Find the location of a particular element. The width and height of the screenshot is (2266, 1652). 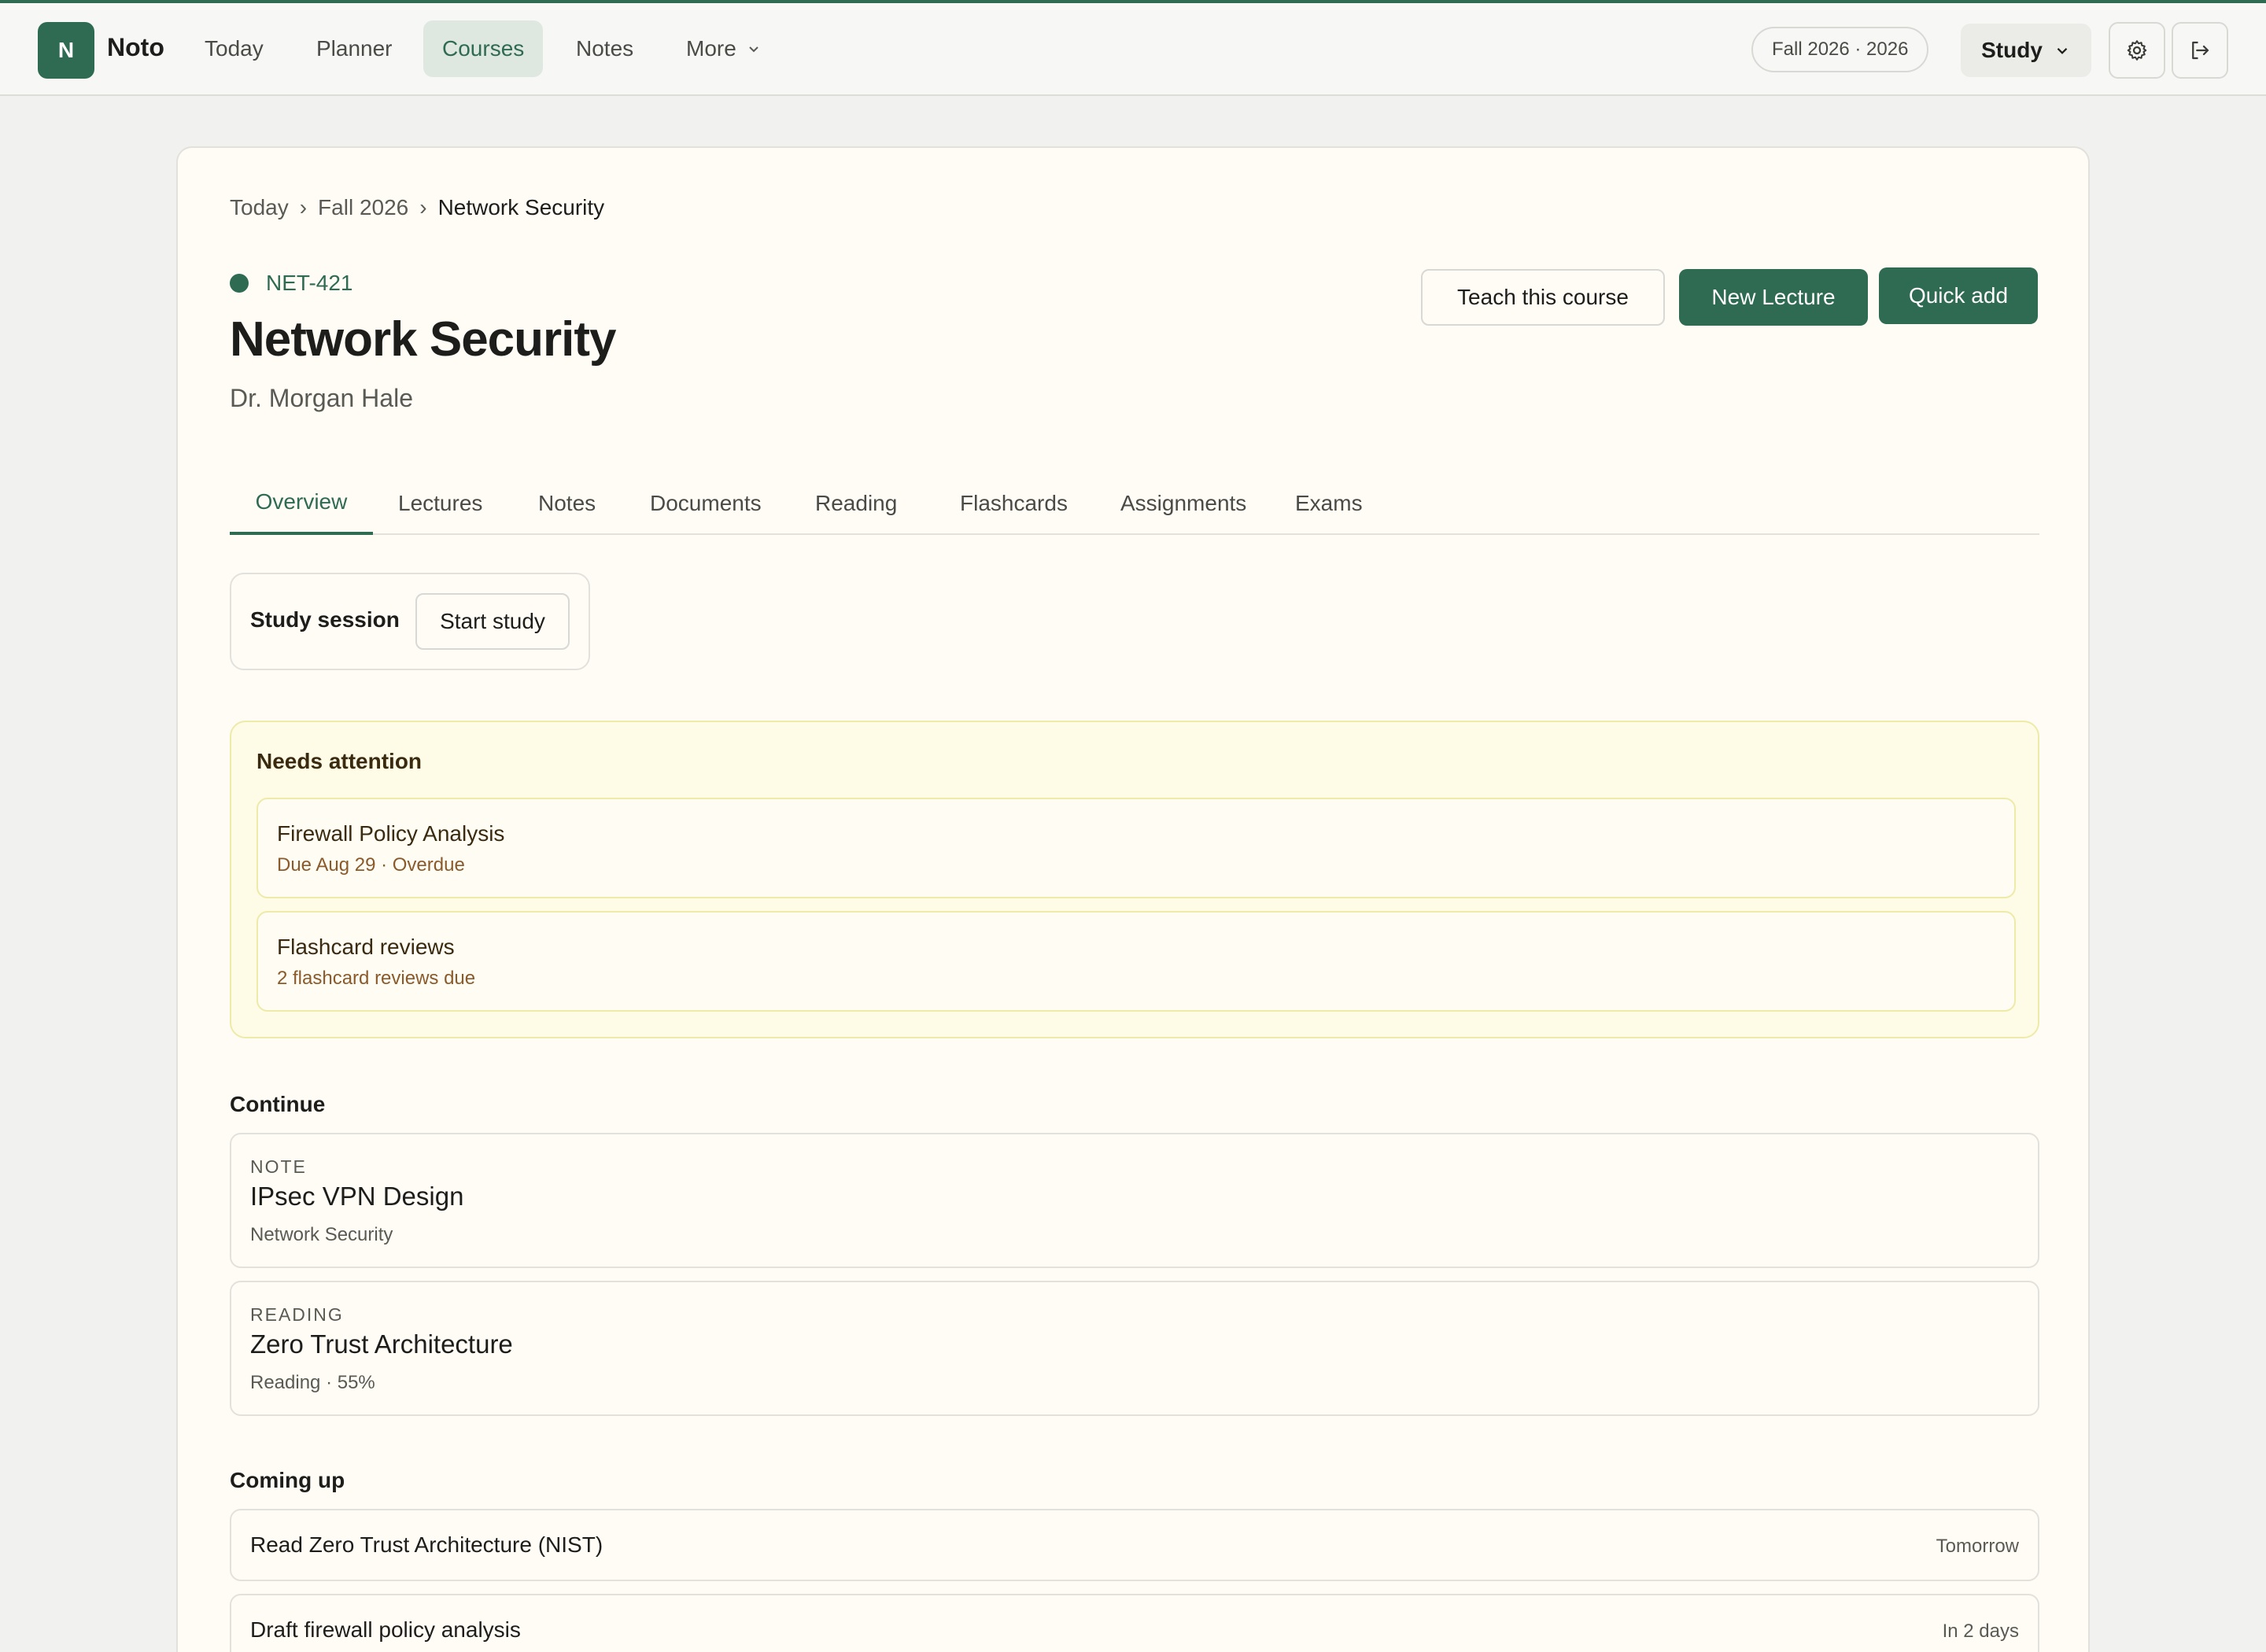

continue-item-title: IPsec VPN Design is located at coordinates (357, 1196).